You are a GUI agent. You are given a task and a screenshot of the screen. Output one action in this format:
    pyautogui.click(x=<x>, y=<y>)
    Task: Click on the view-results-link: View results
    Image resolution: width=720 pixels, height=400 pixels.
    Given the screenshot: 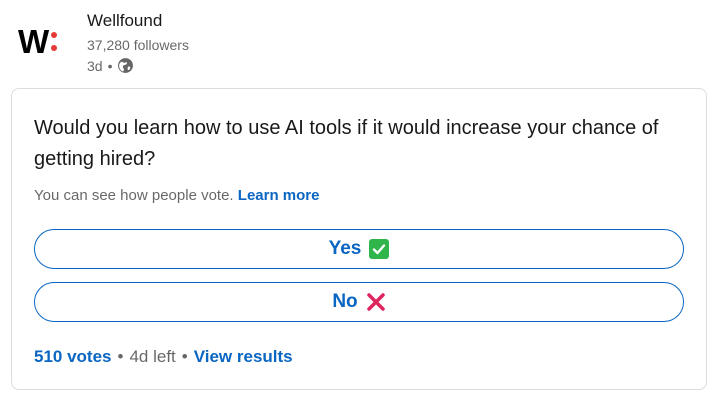 What is the action you would take?
    pyautogui.click(x=243, y=357)
    